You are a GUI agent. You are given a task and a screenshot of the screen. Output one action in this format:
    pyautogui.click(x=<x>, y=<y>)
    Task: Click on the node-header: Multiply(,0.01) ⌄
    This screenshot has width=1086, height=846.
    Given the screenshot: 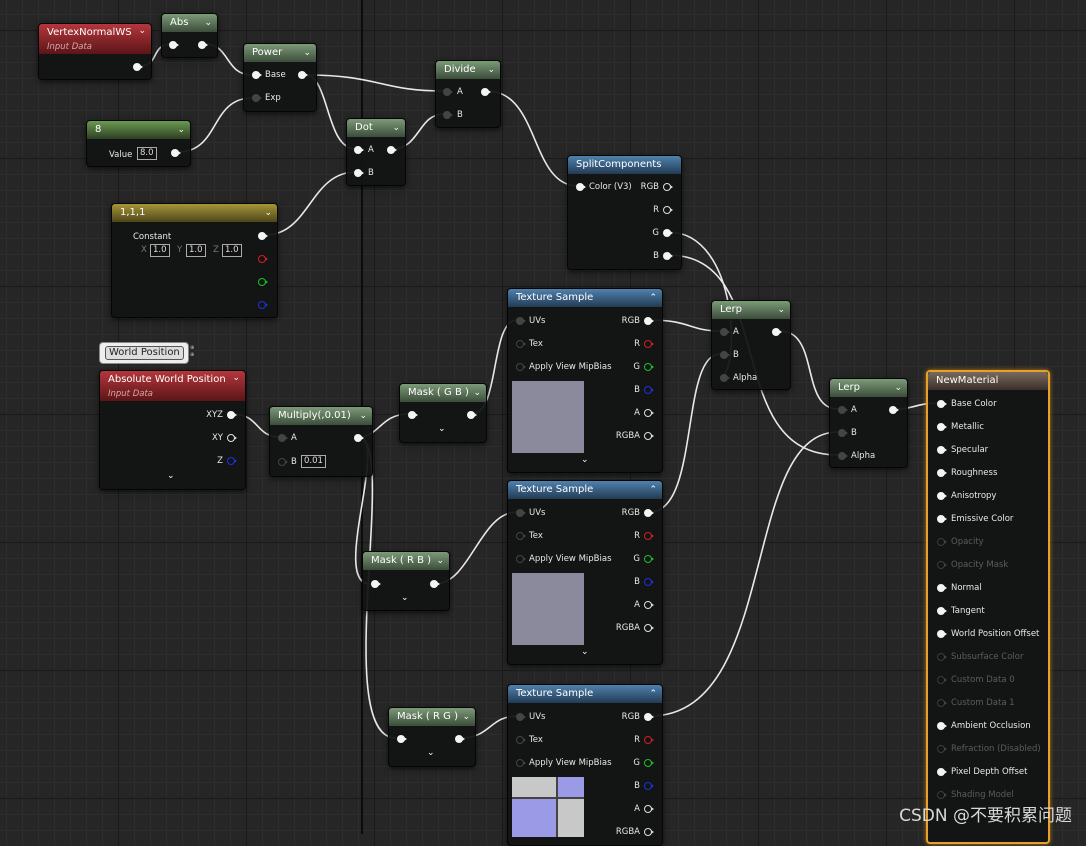 What is the action you would take?
    pyautogui.click(x=321, y=416)
    